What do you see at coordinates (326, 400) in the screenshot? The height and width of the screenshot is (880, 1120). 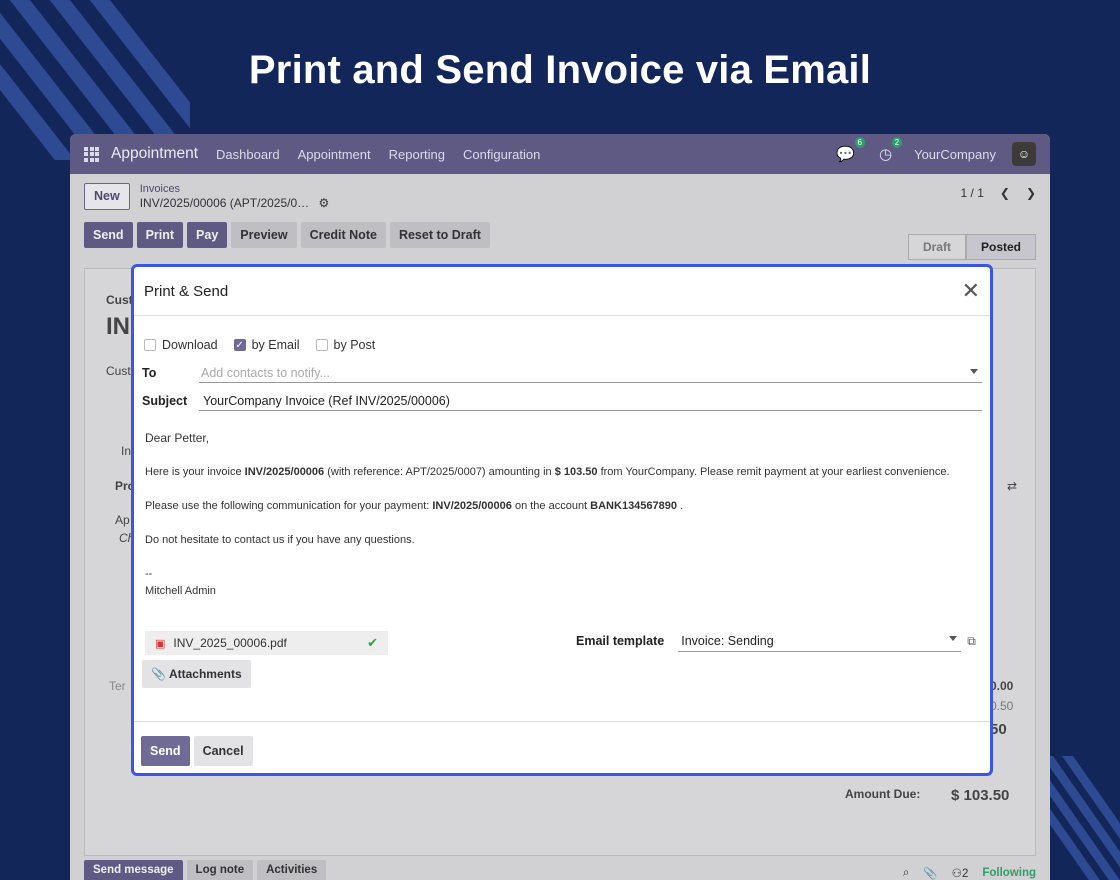 I see `subject-value: YourCompany Invoice (Ref INV/2025/00006)` at bounding box center [326, 400].